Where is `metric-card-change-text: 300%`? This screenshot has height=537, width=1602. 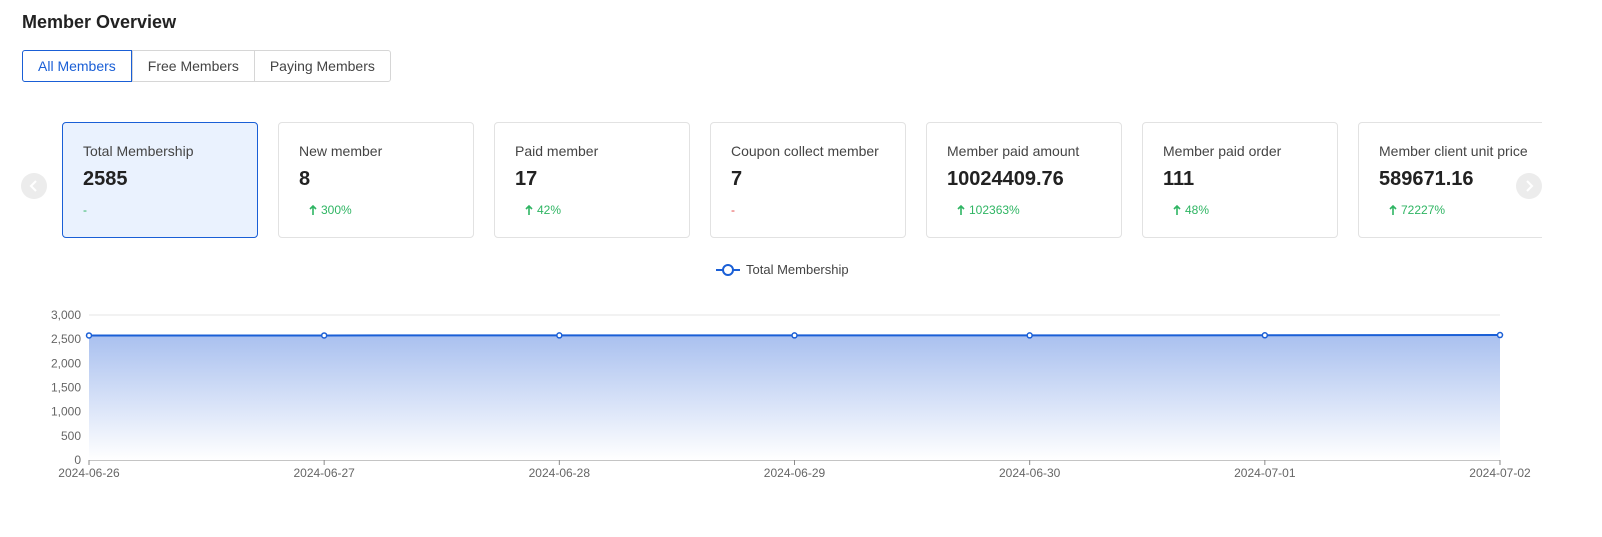 metric-card-change-text: 300% is located at coordinates (336, 210).